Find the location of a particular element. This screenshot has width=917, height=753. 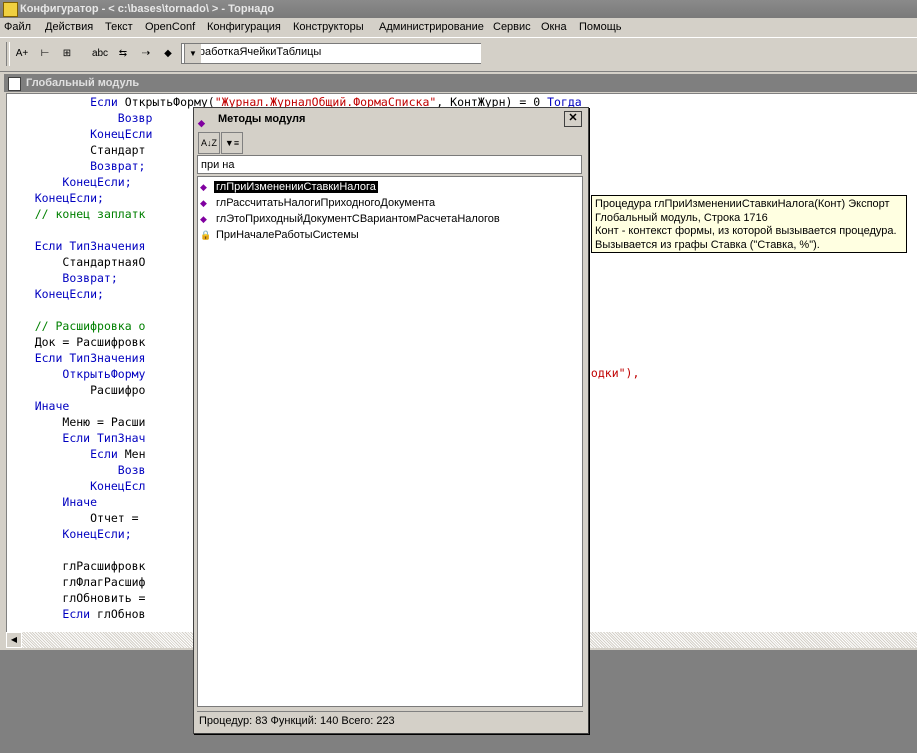

document-icon is located at coordinates (14, 84).